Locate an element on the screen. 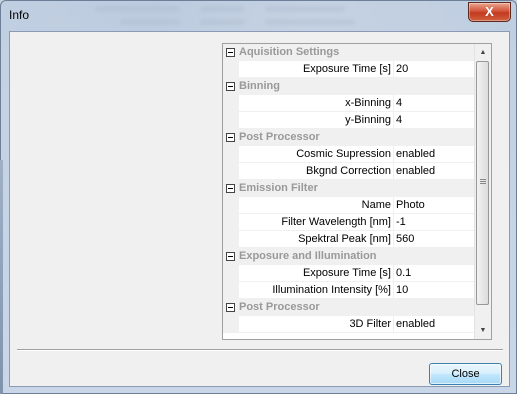 Image resolution: width=517 pixels, height=394 pixels. category-row: Emission Filter is located at coordinates (349, 188).